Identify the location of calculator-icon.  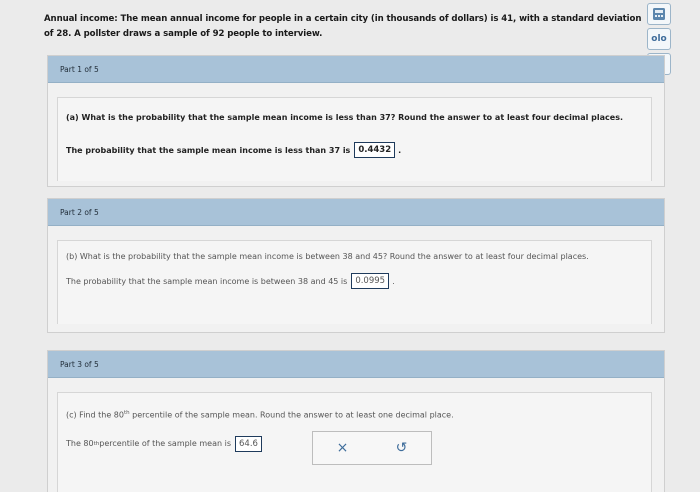
(659, 14).